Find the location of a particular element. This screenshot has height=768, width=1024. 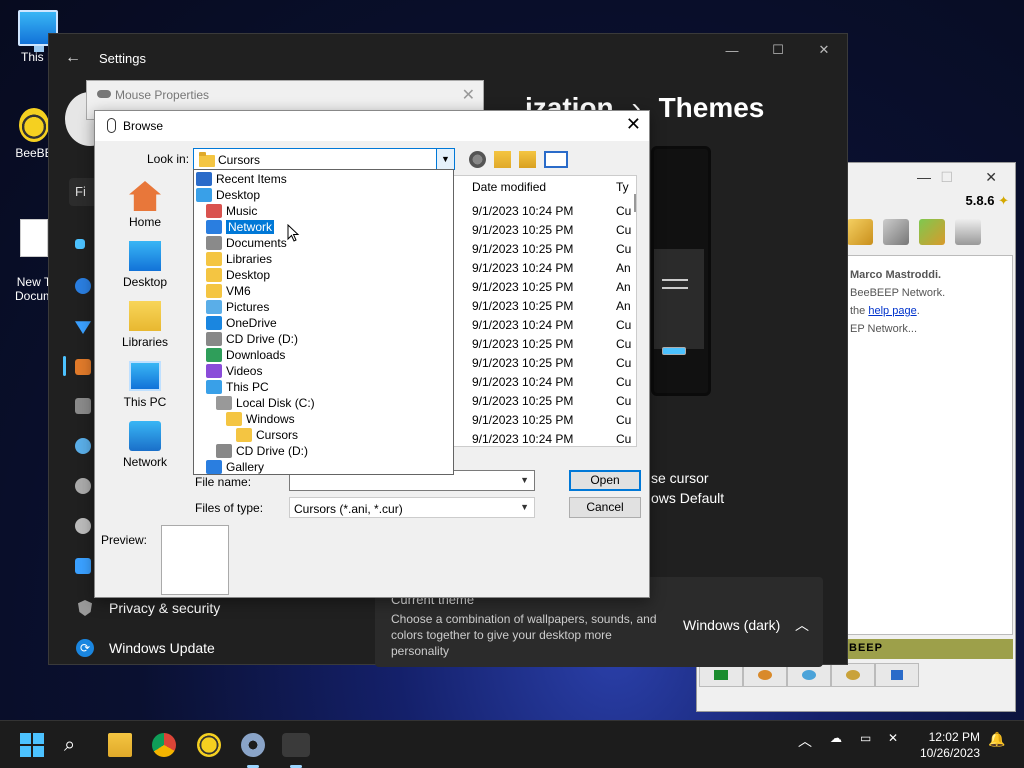

beebeep-icon is located at coordinates (209, 745).